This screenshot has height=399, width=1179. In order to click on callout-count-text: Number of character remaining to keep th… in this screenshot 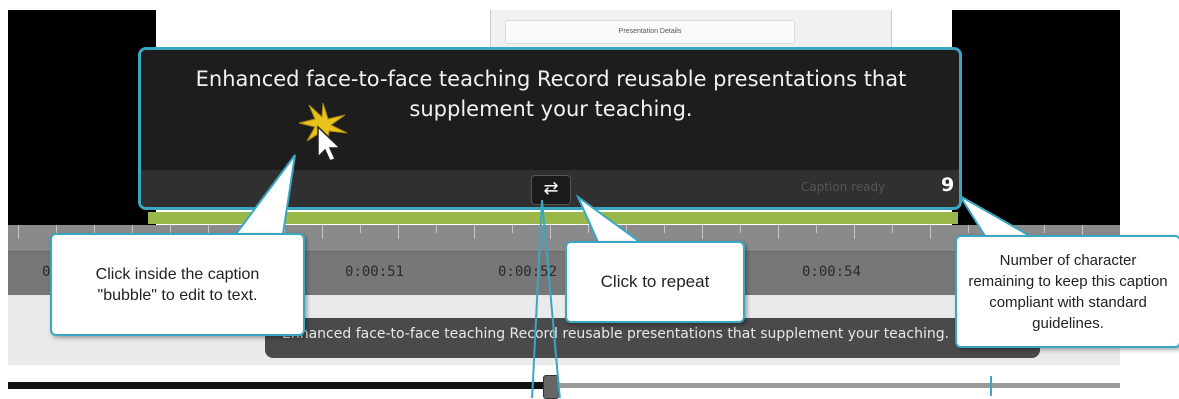, I will do `click(1068, 291)`.